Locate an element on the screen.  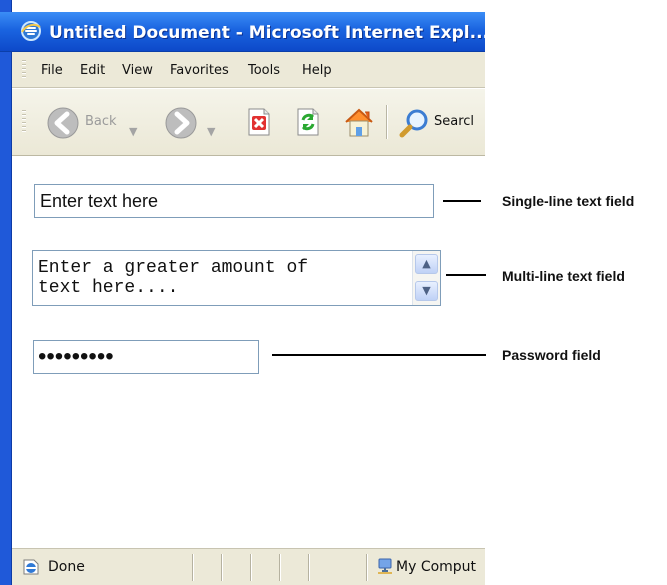
search-button: Searcl is located at coordinates (440, 121).